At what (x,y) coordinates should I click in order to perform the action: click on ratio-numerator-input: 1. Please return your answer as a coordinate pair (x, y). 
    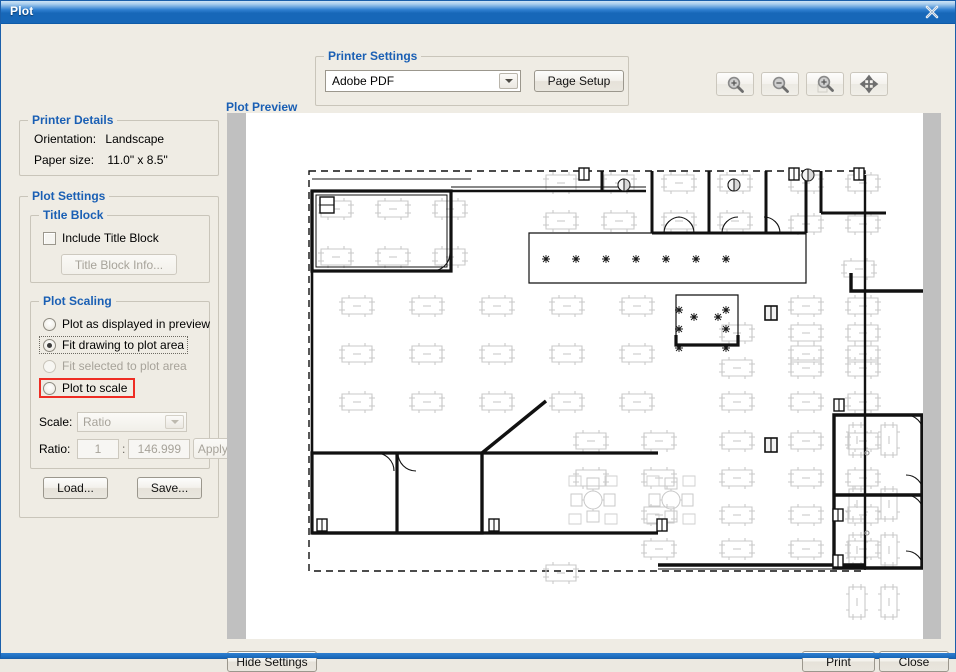
    Looking at the image, I should click on (98, 448).